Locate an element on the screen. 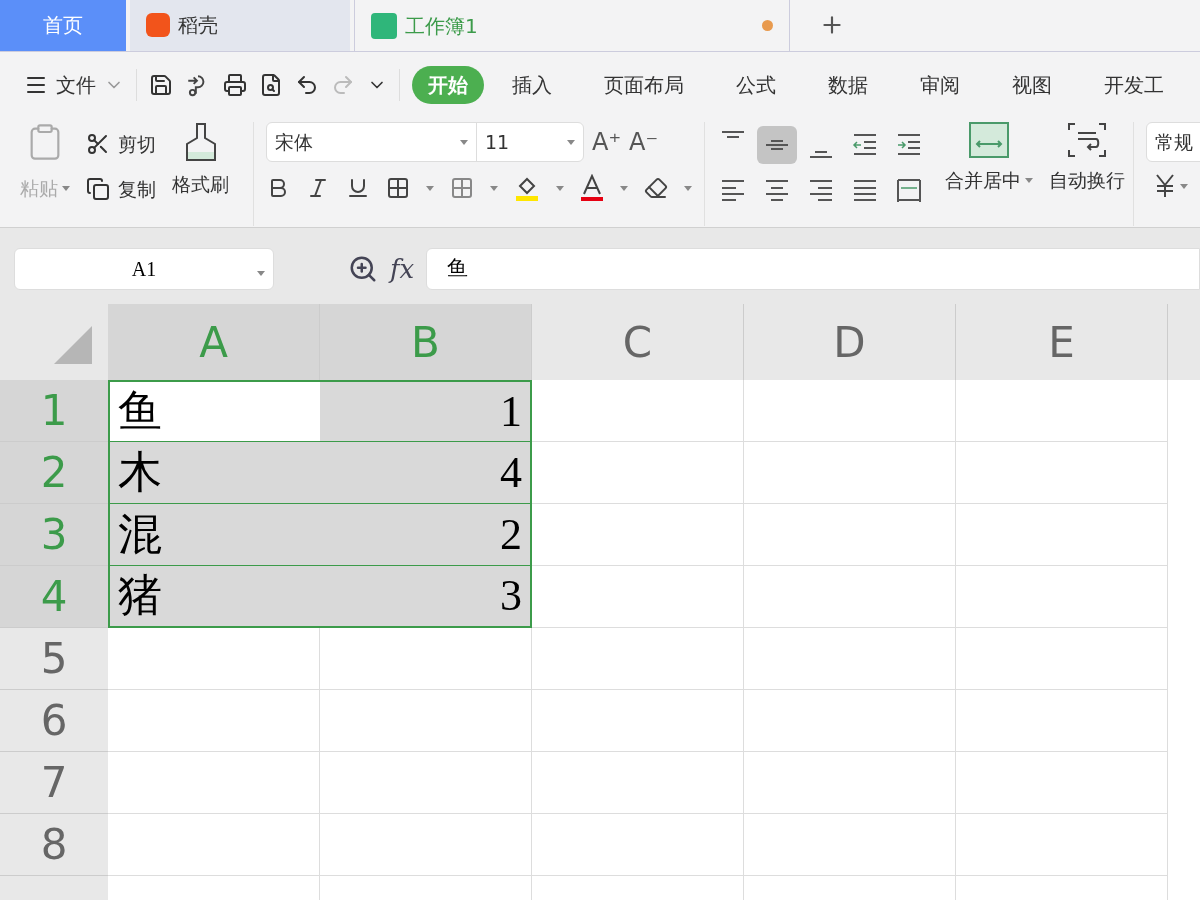 This screenshot has width=1200, height=900. table-cell: 3 is located at coordinates (426, 597).